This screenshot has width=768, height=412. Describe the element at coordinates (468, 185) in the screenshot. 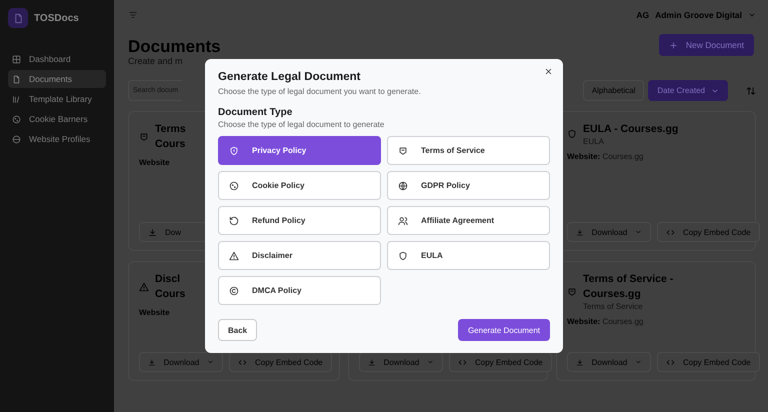

I see `document-type-option: GDPR Policy` at that location.